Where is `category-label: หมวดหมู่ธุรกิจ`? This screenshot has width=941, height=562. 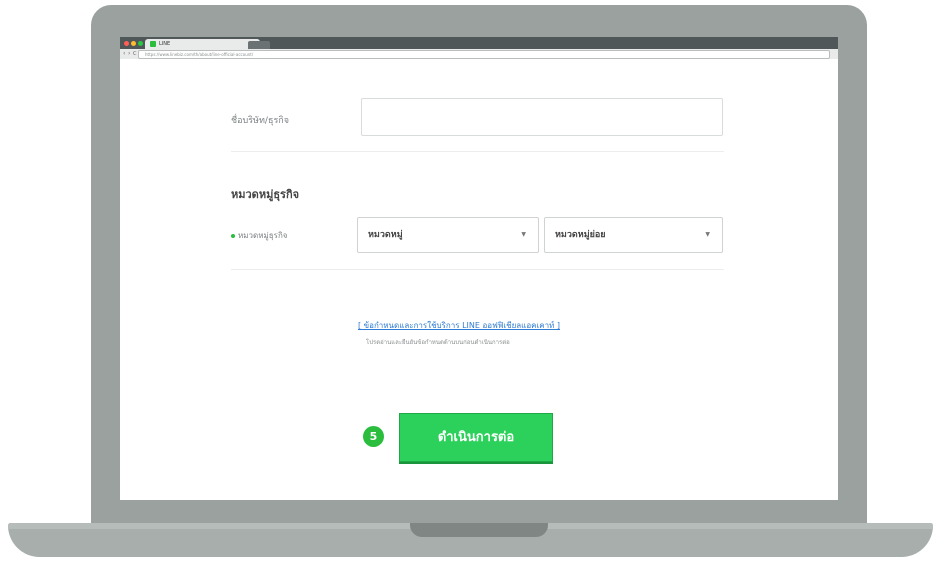 category-label: หมวดหมู่ธุรกิจ is located at coordinates (263, 235).